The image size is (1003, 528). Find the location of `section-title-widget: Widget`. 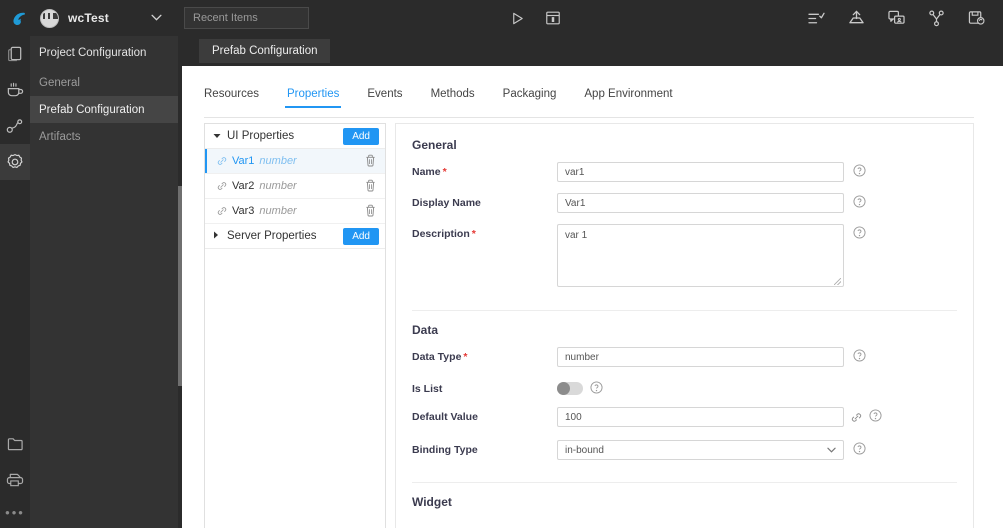

section-title-widget: Widget is located at coordinates (432, 502).